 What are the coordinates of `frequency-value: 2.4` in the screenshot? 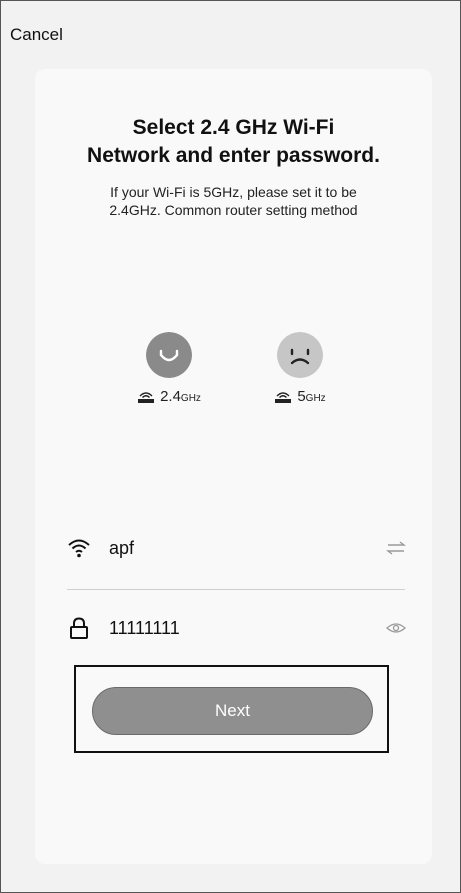 It's located at (170, 396).